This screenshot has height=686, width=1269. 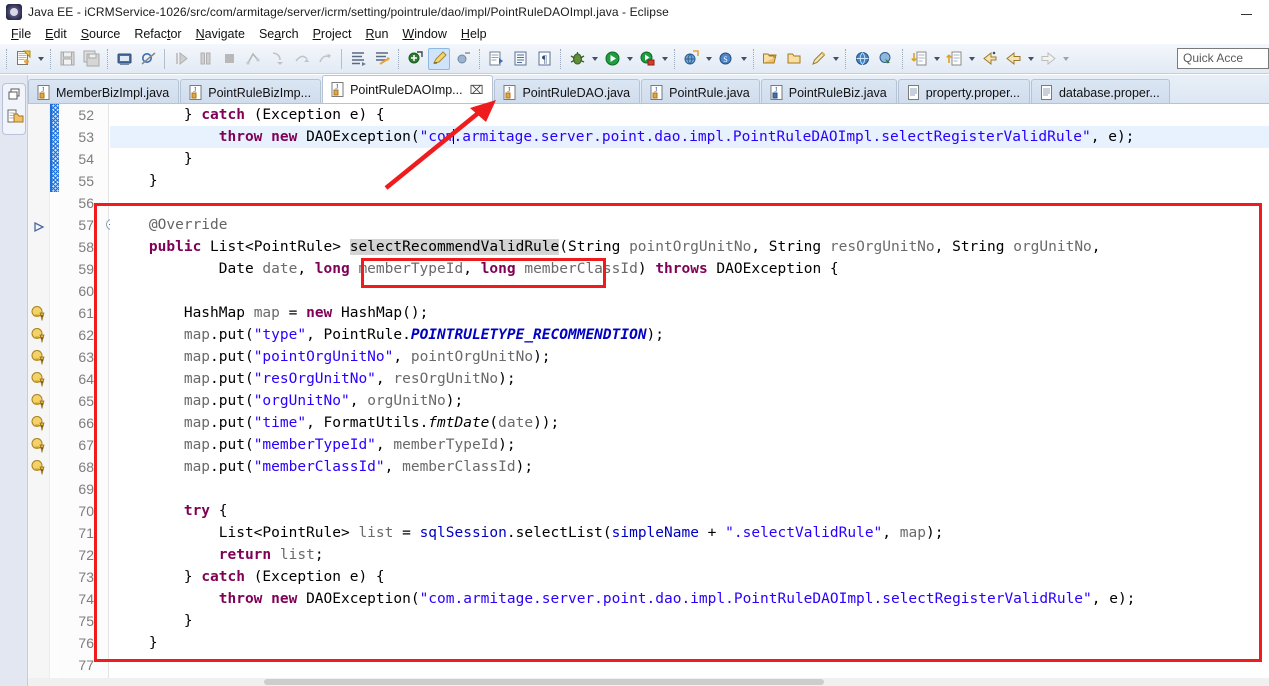 I want to click on last-edit-icon, so click(x=989, y=59).